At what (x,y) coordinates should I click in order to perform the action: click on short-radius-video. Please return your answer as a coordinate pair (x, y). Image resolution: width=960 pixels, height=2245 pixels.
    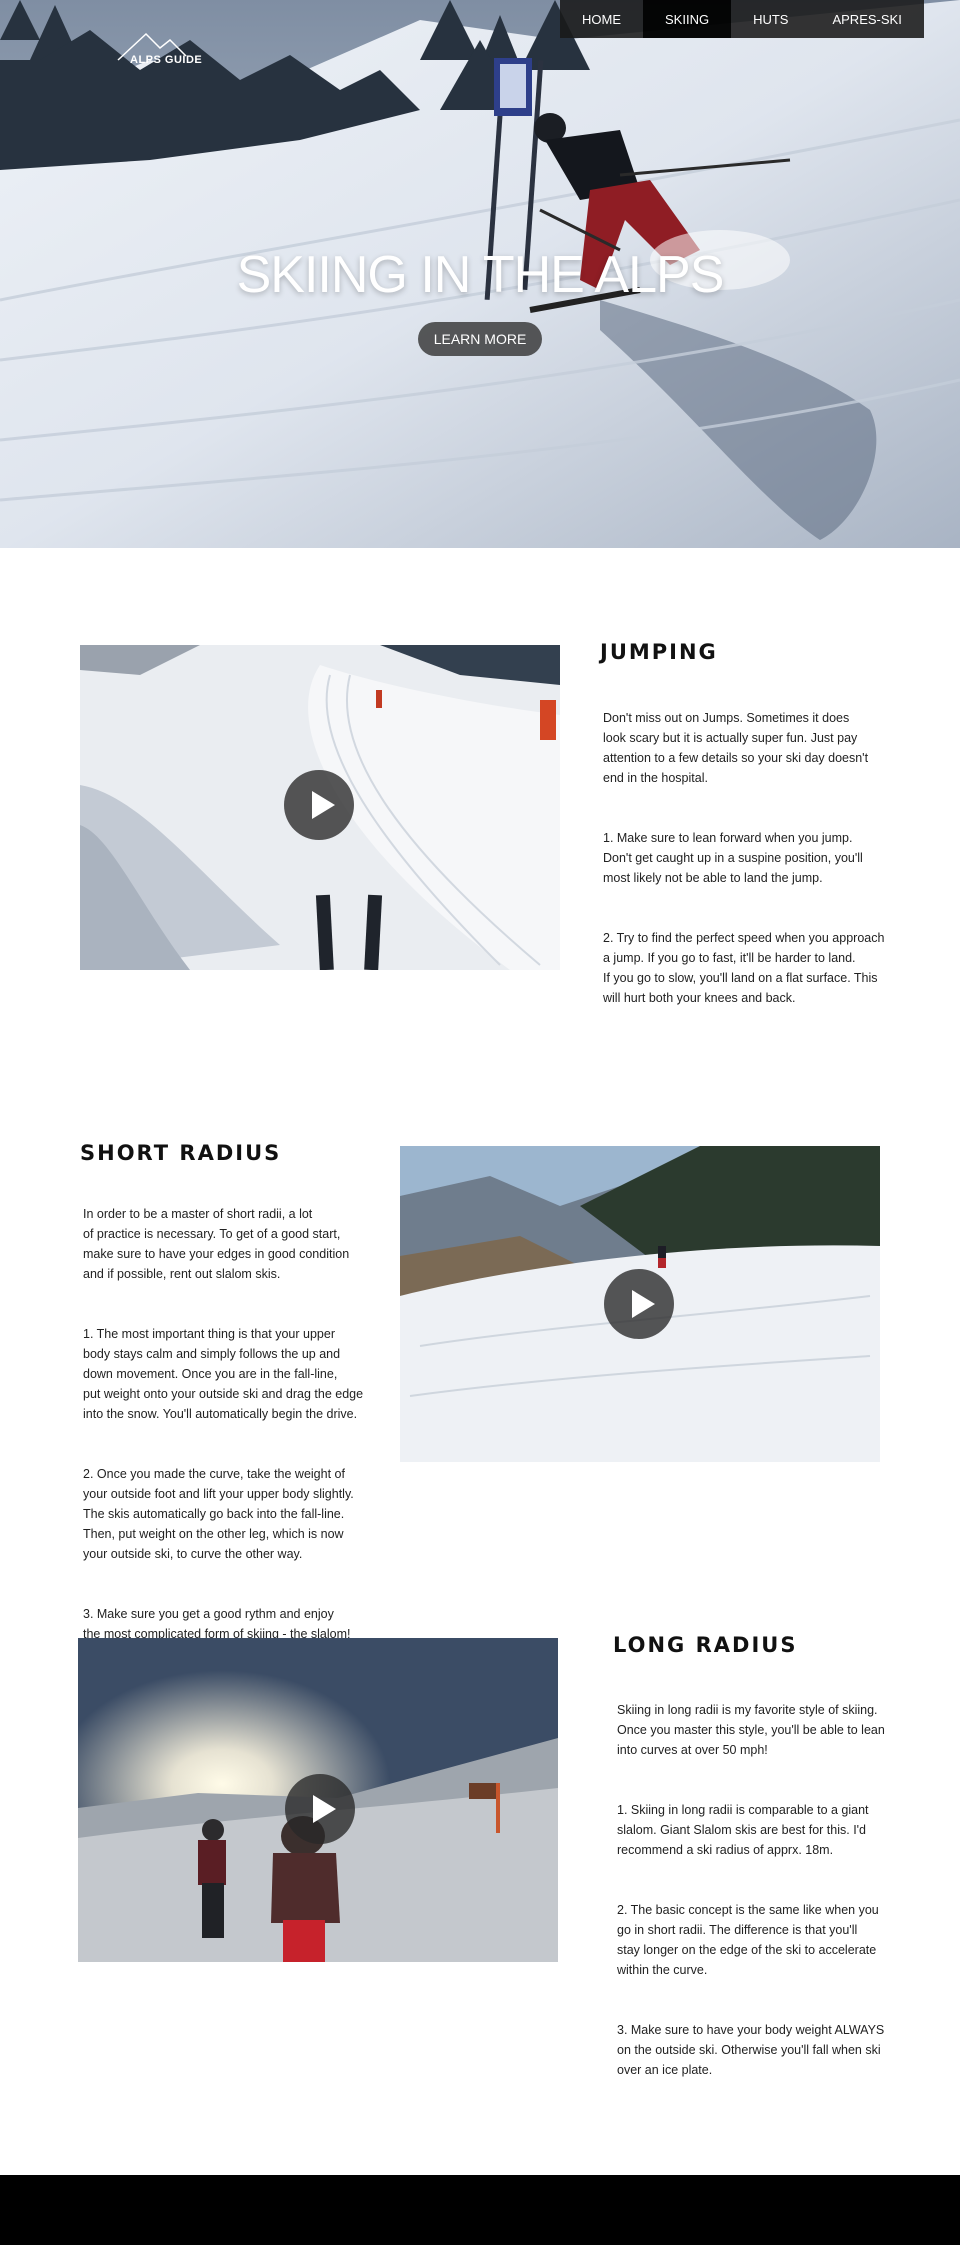
    Looking at the image, I should click on (640, 1304).